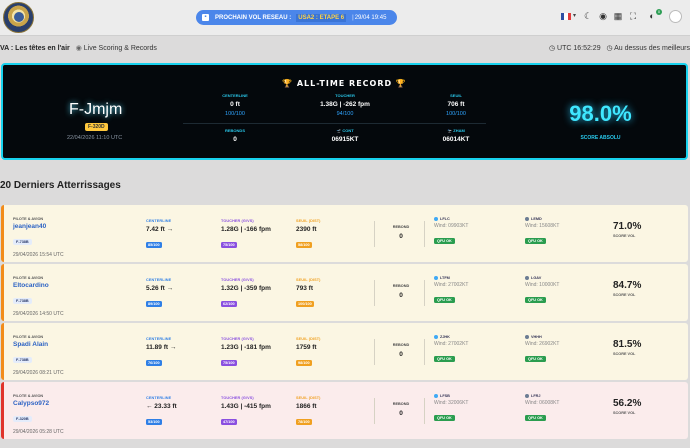 The width and height of the screenshot is (690, 448). What do you see at coordinates (229, 245) in the screenshot?
I see `toucher-score: 75/100` at bounding box center [229, 245].